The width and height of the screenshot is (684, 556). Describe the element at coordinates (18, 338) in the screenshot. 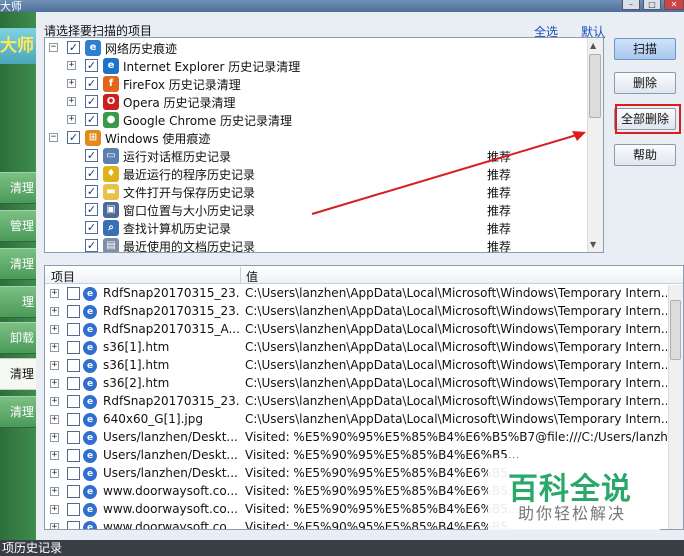

I see `sidebar-item: 卸载` at that location.